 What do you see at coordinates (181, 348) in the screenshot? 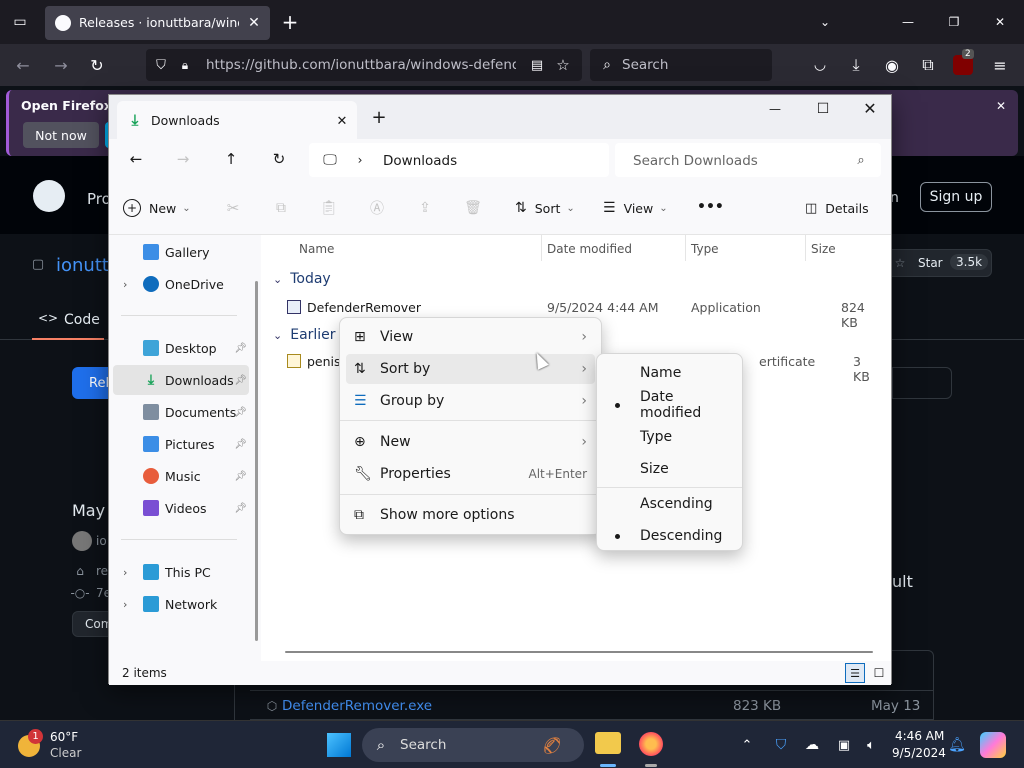
I see `sidebar-item-desktop: Desktop 📌︎` at bounding box center [181, 348].